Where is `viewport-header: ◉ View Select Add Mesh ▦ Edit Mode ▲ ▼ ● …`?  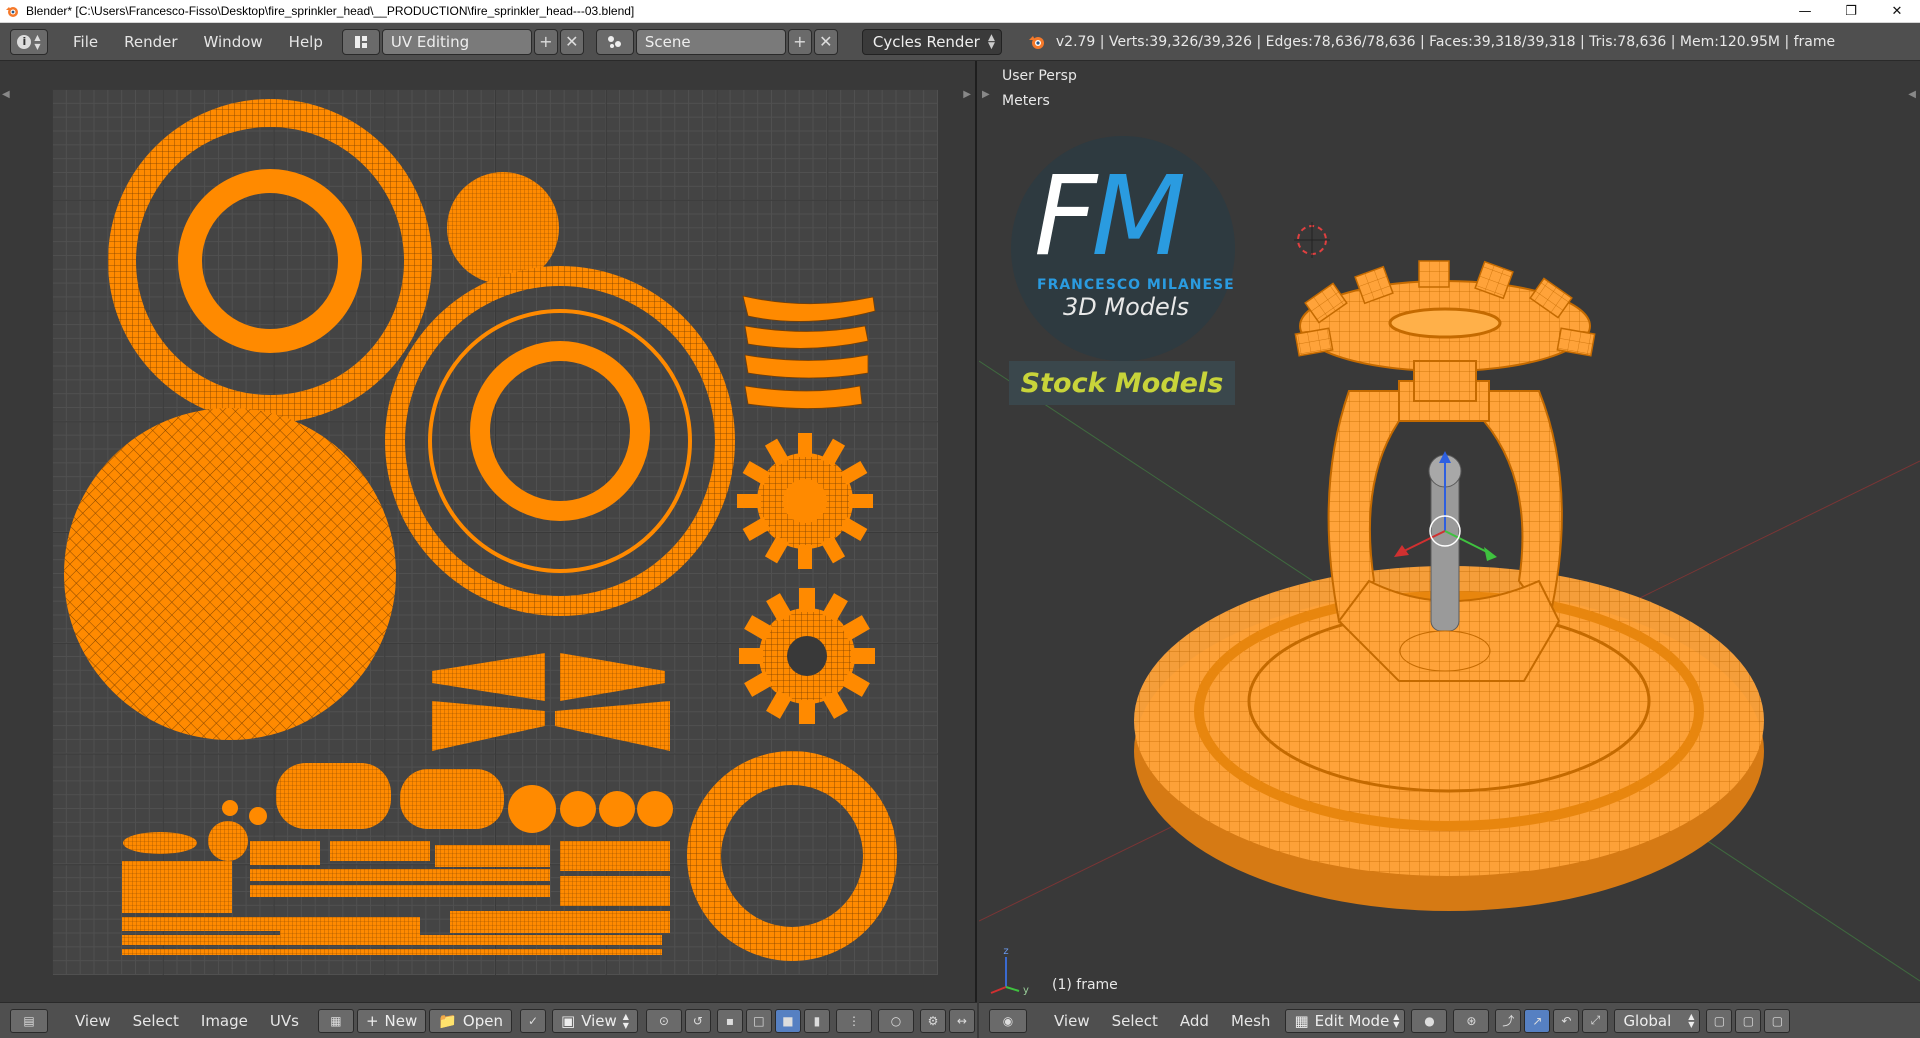
viewport-header: ◉ View Select Add Mesh ▦ Edit Mode ▲ ▼ ● … is located at coordinates (1449, 1020).